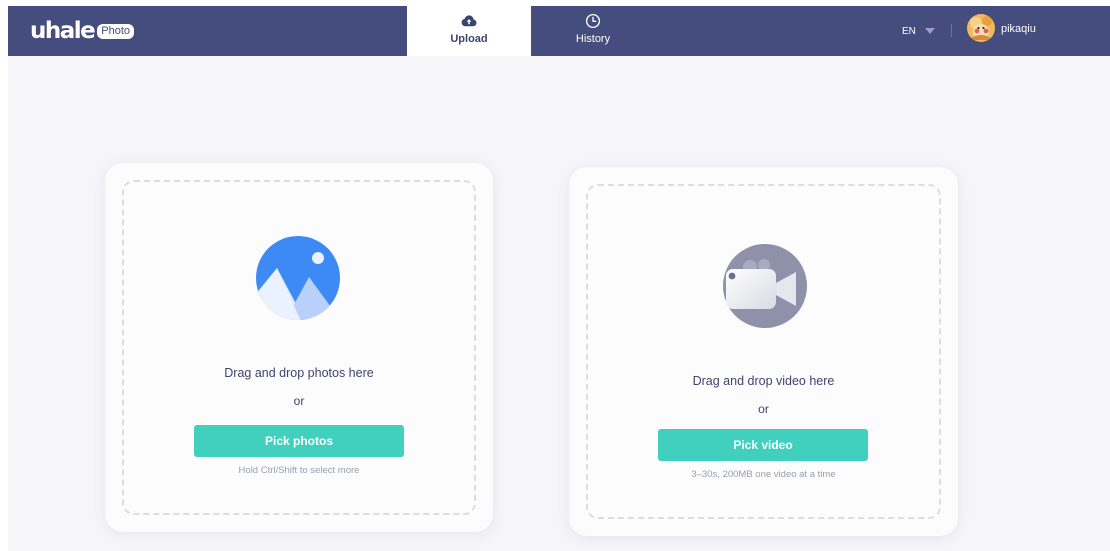 The height and width of the screenshot is (551, 1110). What do you see at coordinates (593, 21) in the screenshot?
I see `clock-icon` at bounding box center [593, 21].